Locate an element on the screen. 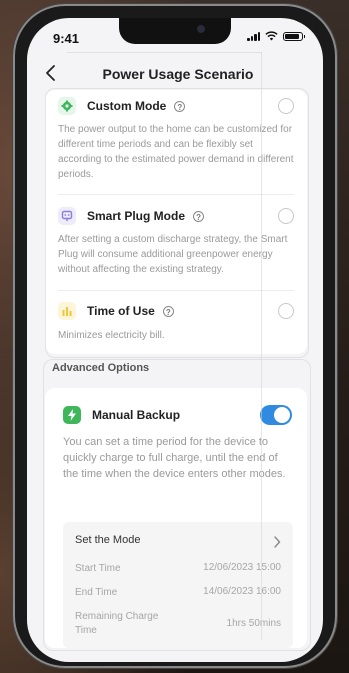 The width and height of the screenshot is (349, 673). lightning-icon is located at coordinates (72, 415).